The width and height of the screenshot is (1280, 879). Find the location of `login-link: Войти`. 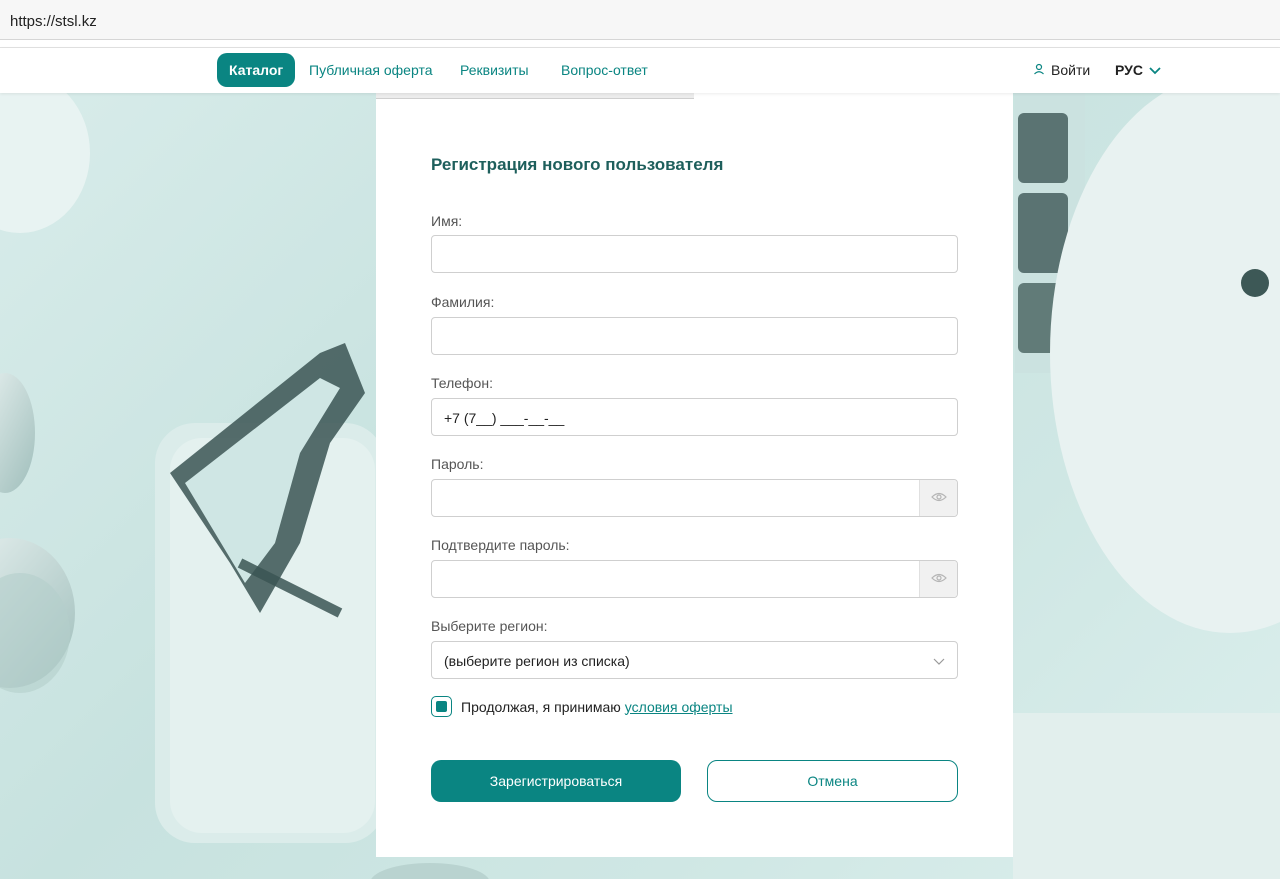

login-link: Войти is located at coordinates (1061, 70).